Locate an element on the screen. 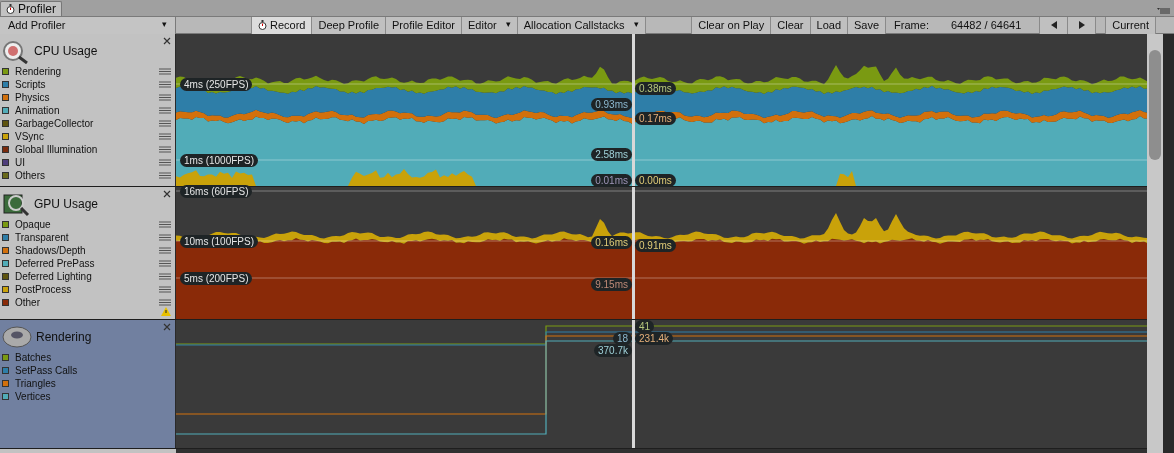 Image resolution: width=1174 pixels, height=453 pixels. grid-label: 1ms (1000FPS) is located at coordinates (219, 160).